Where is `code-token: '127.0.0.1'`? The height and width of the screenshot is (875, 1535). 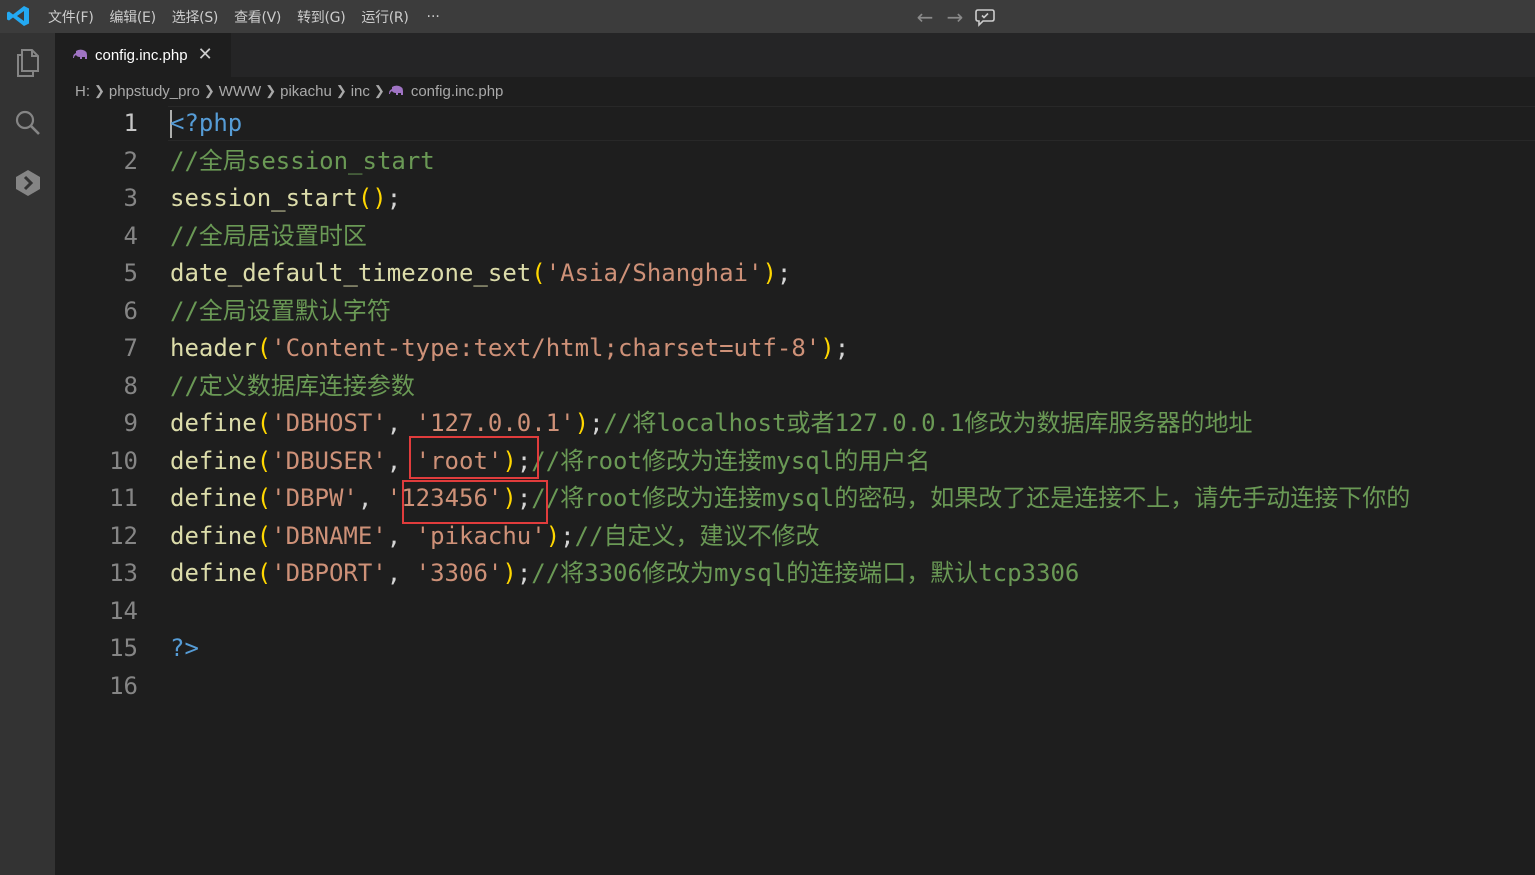
code-token: '127.0.0.1' is located at coordinates (495, 423).